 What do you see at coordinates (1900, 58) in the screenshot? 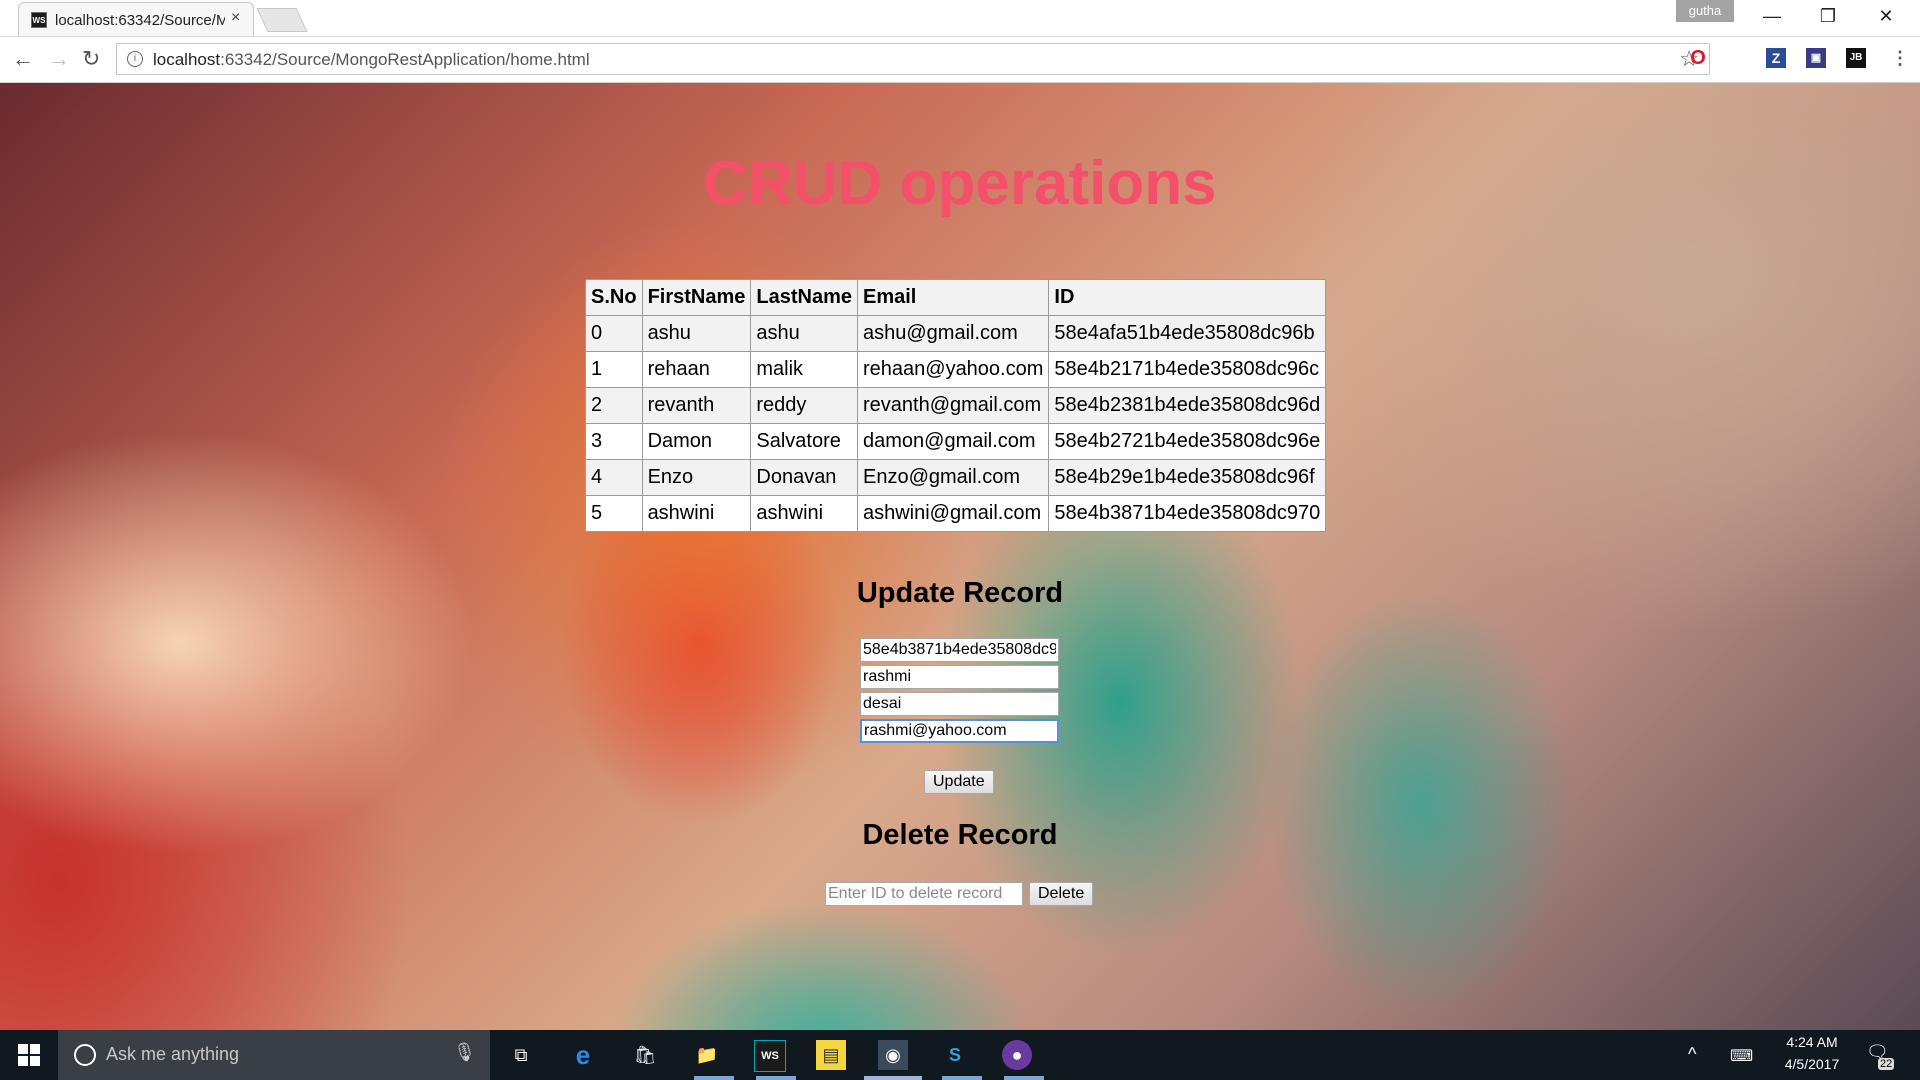
I see `menu-icon: ⋮` at bounding box center [1900, 58].